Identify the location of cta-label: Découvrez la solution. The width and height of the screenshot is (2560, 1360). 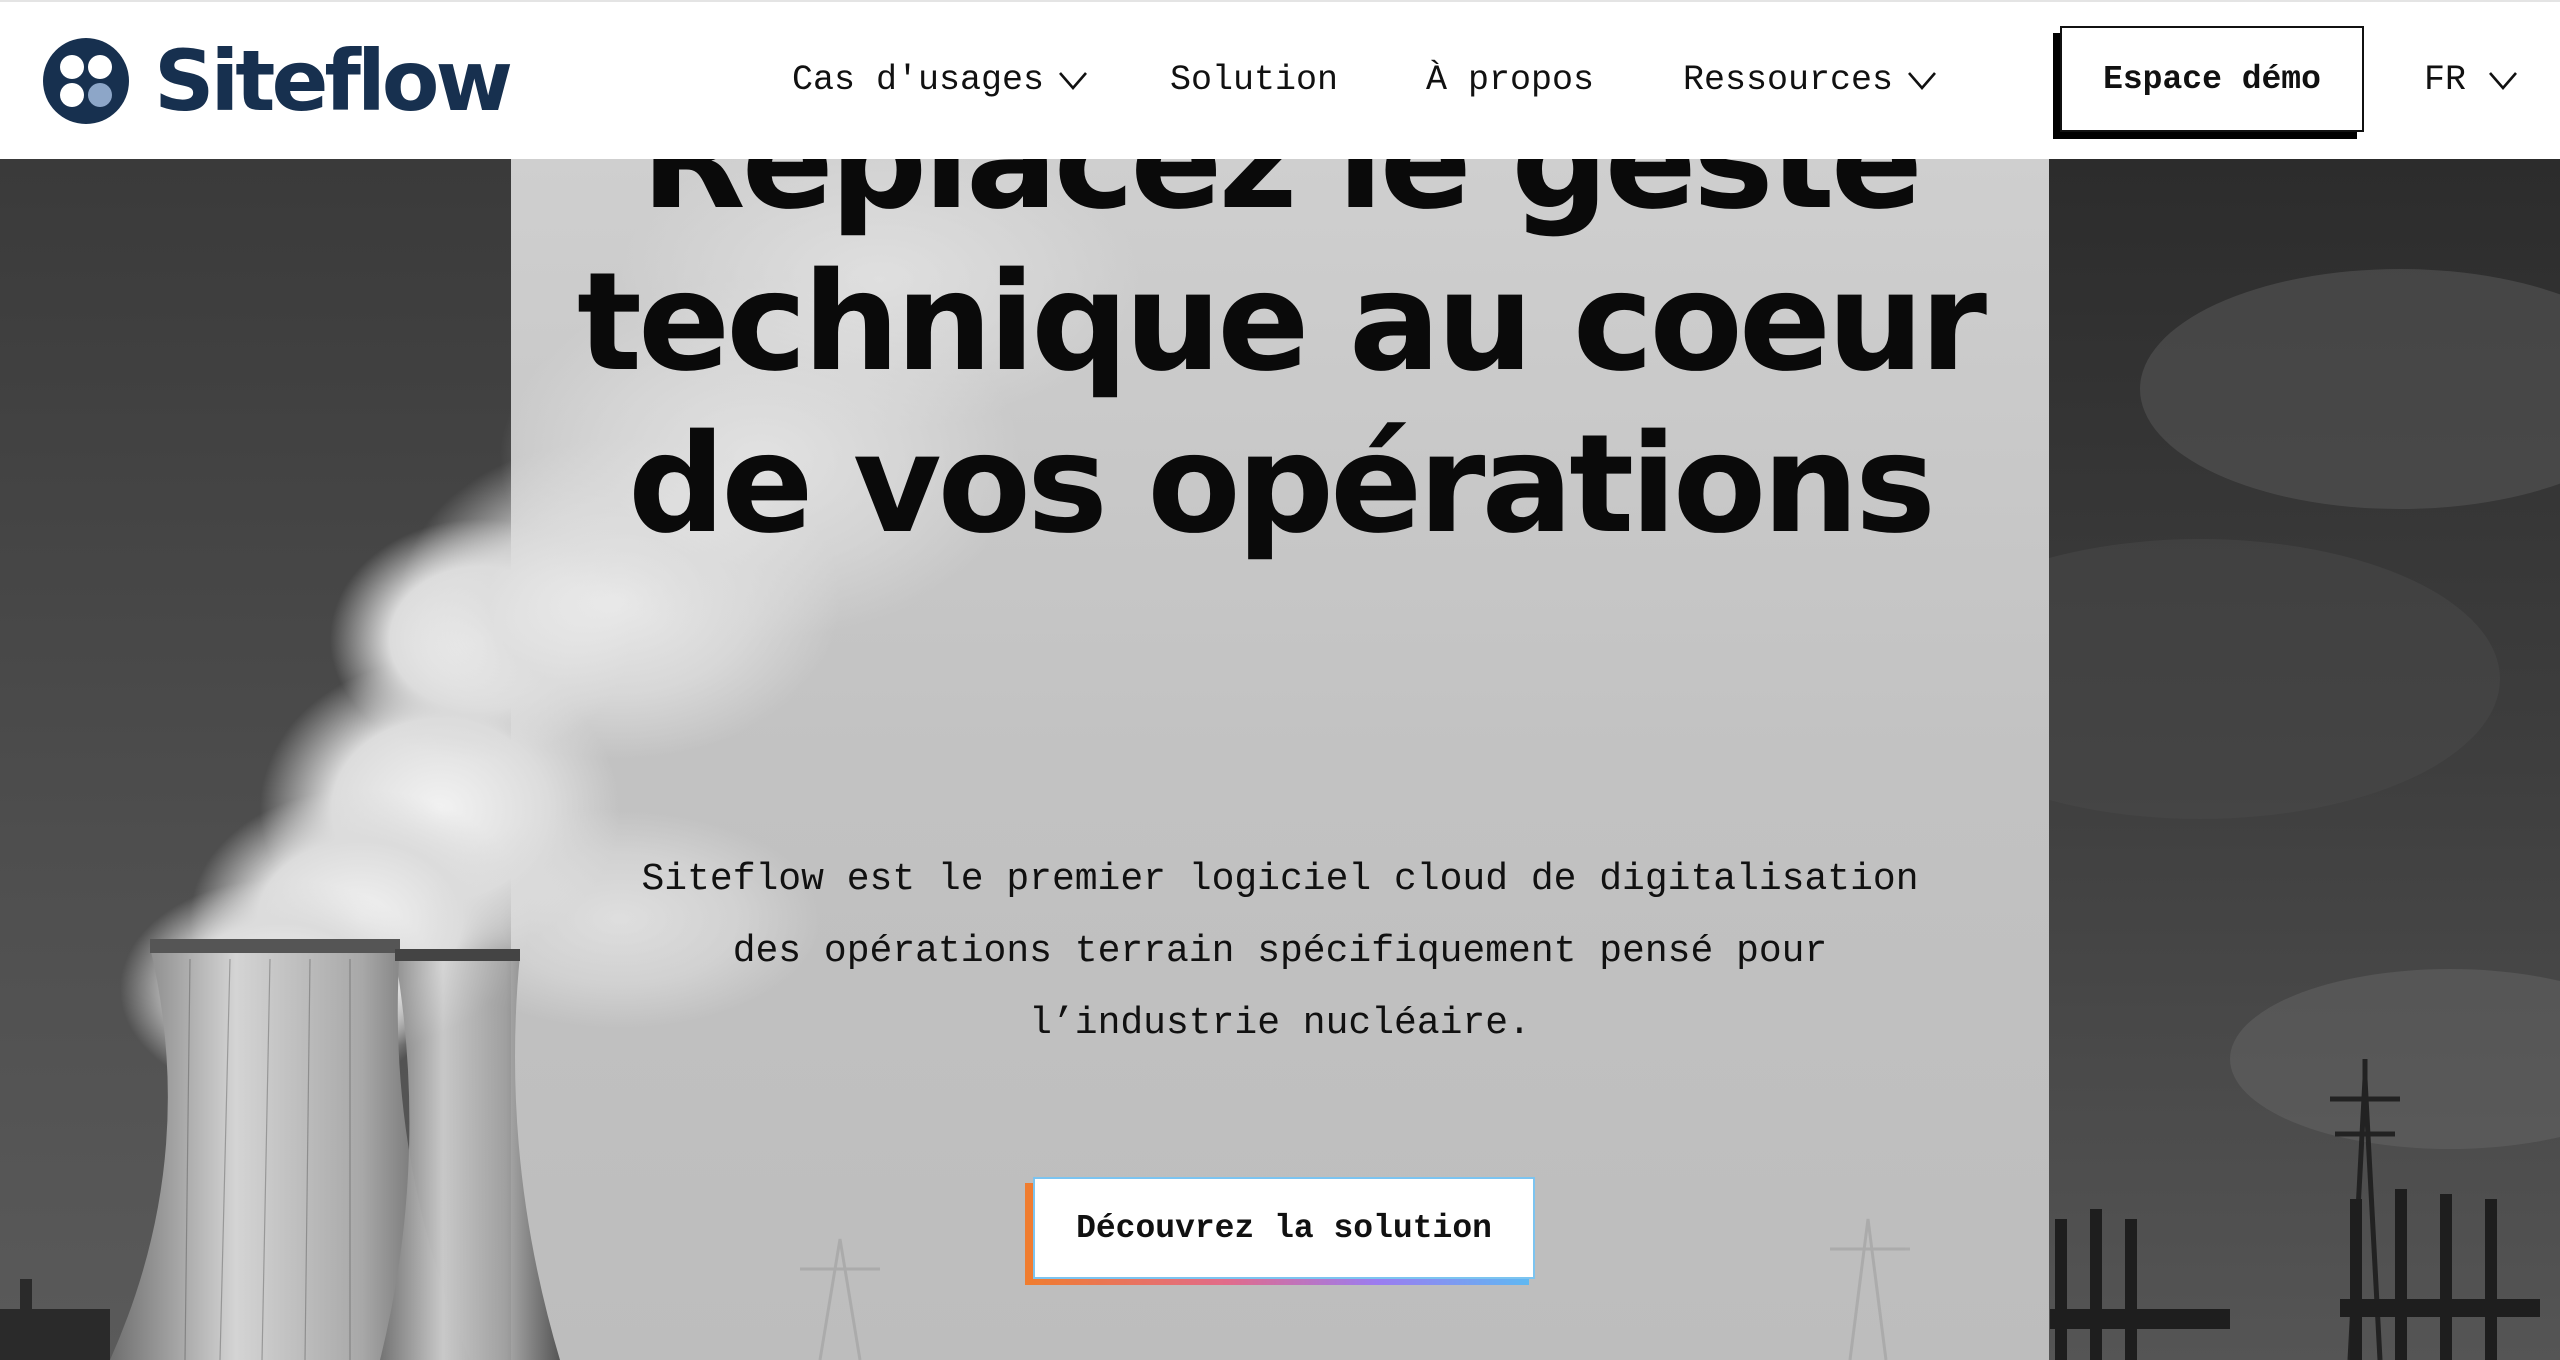
(1284, 1228).